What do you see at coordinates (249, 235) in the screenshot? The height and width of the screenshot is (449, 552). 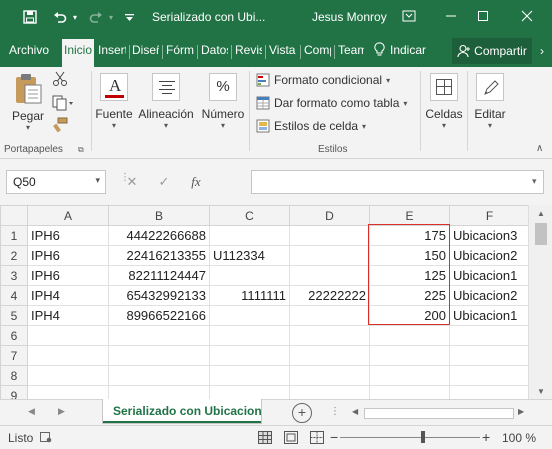 I see `cell-c1` at bounding box center [249, 235].